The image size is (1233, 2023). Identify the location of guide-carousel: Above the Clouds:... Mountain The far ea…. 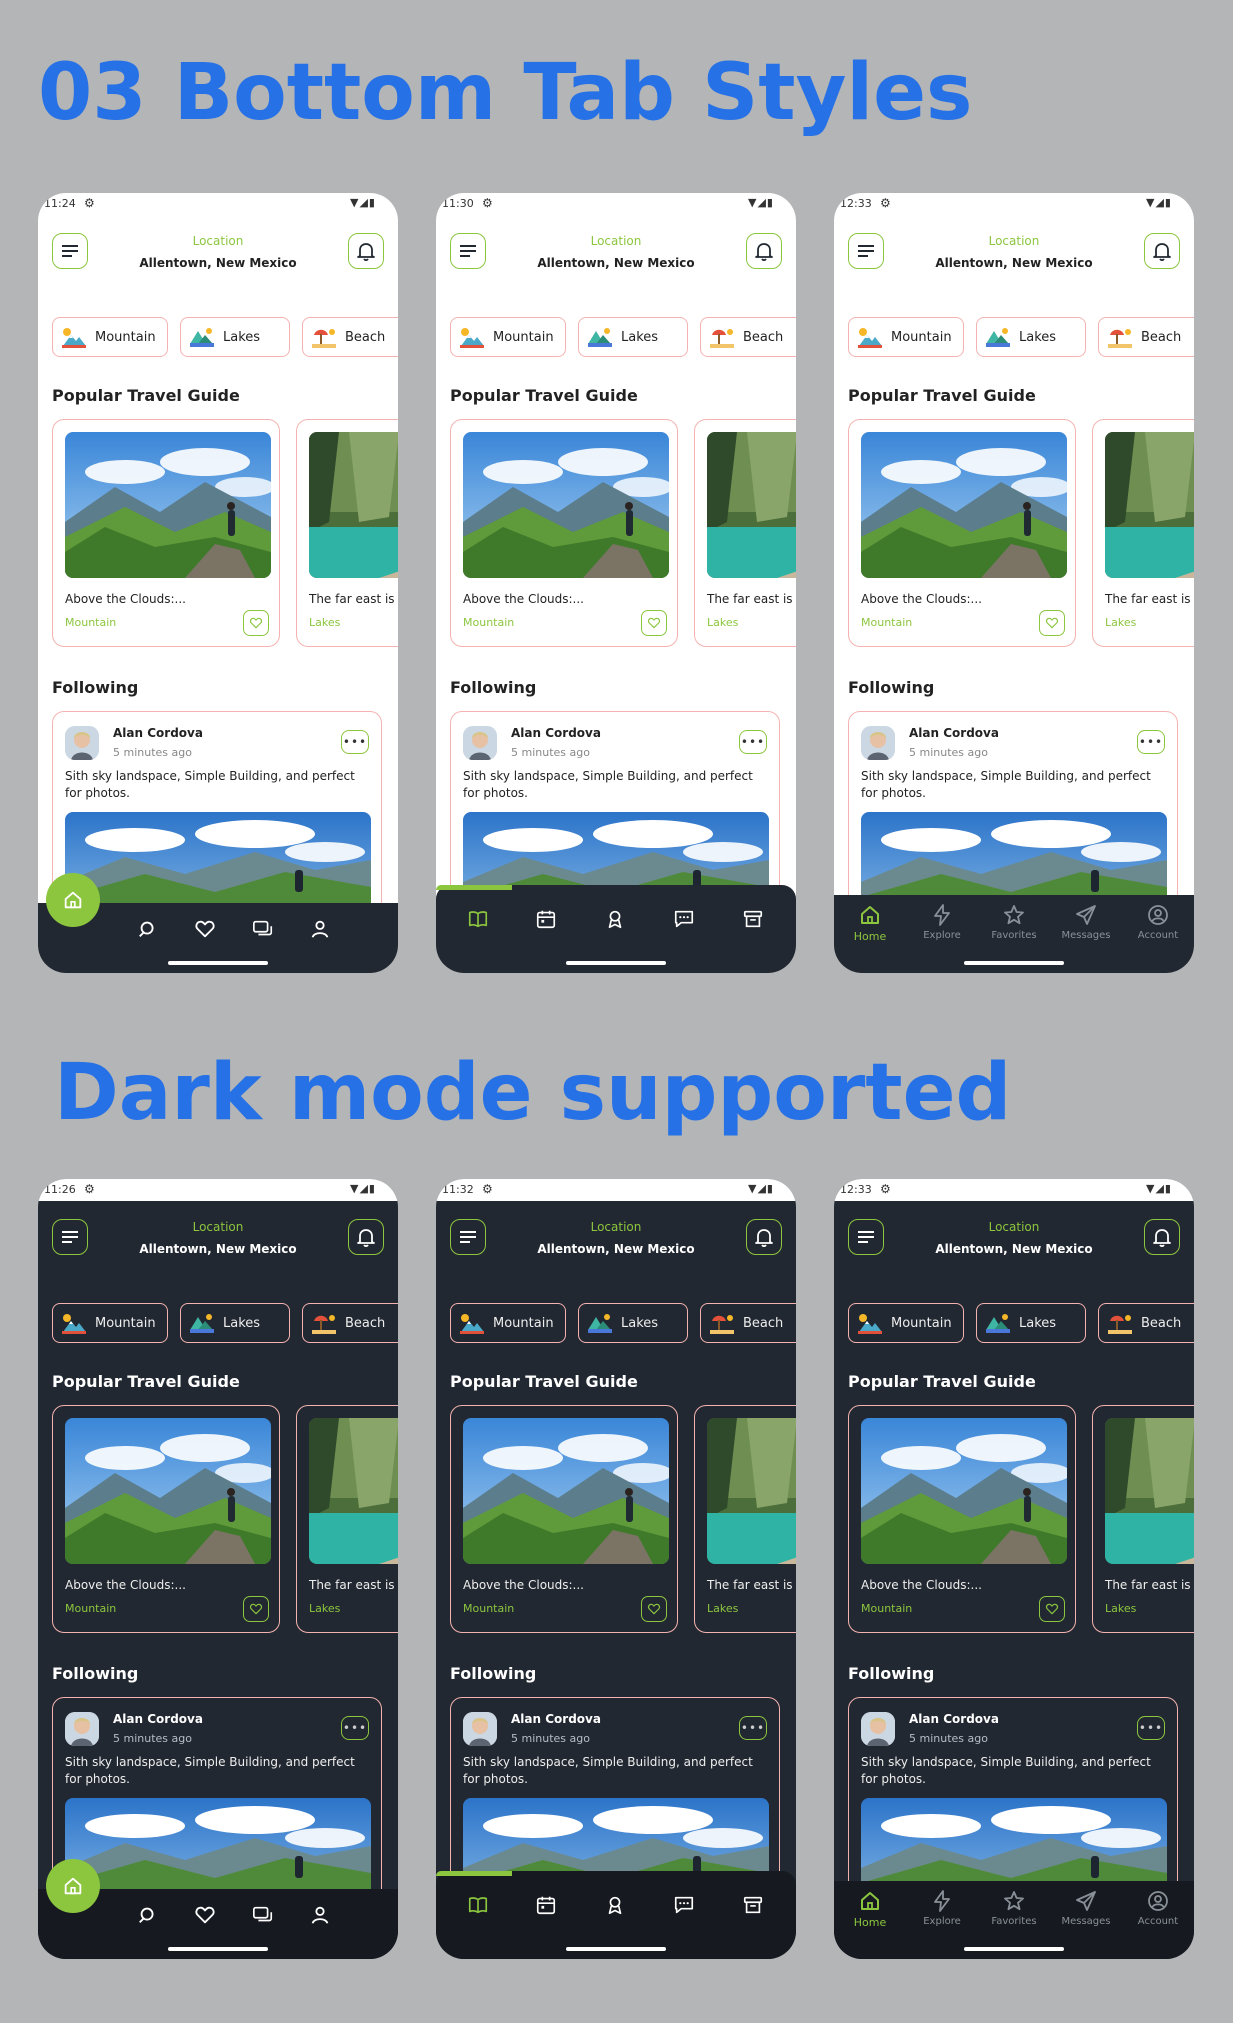
(623, 535).